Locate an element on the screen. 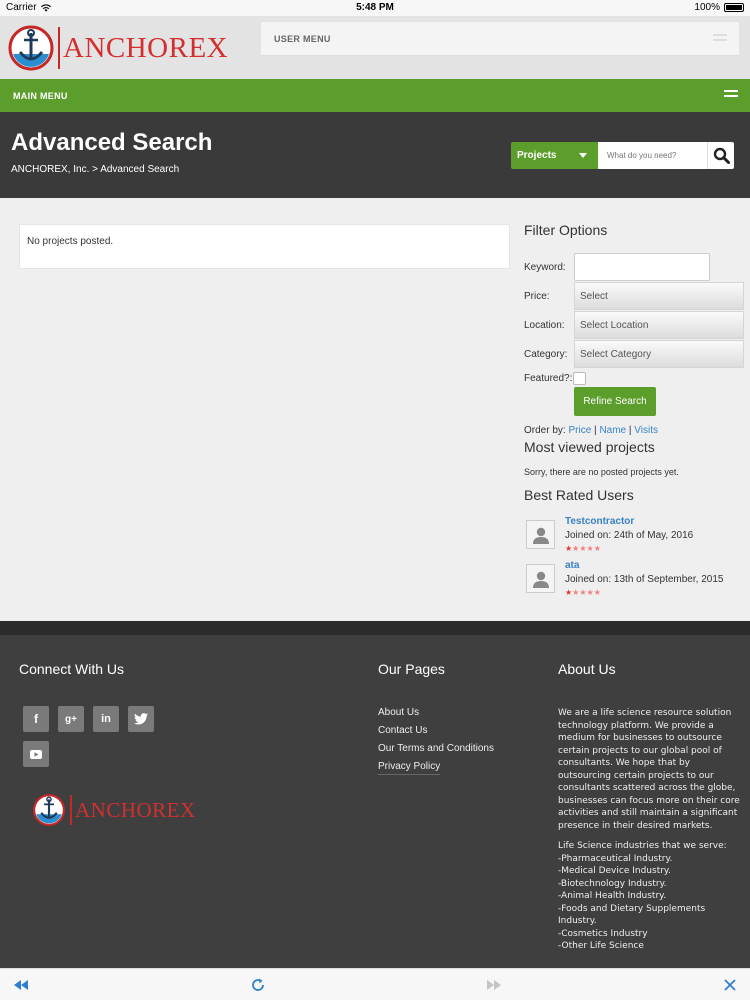 The width and height of the screenshot is (750, 1000). clock: 5:48 PM is located at coordinates (375, 7).